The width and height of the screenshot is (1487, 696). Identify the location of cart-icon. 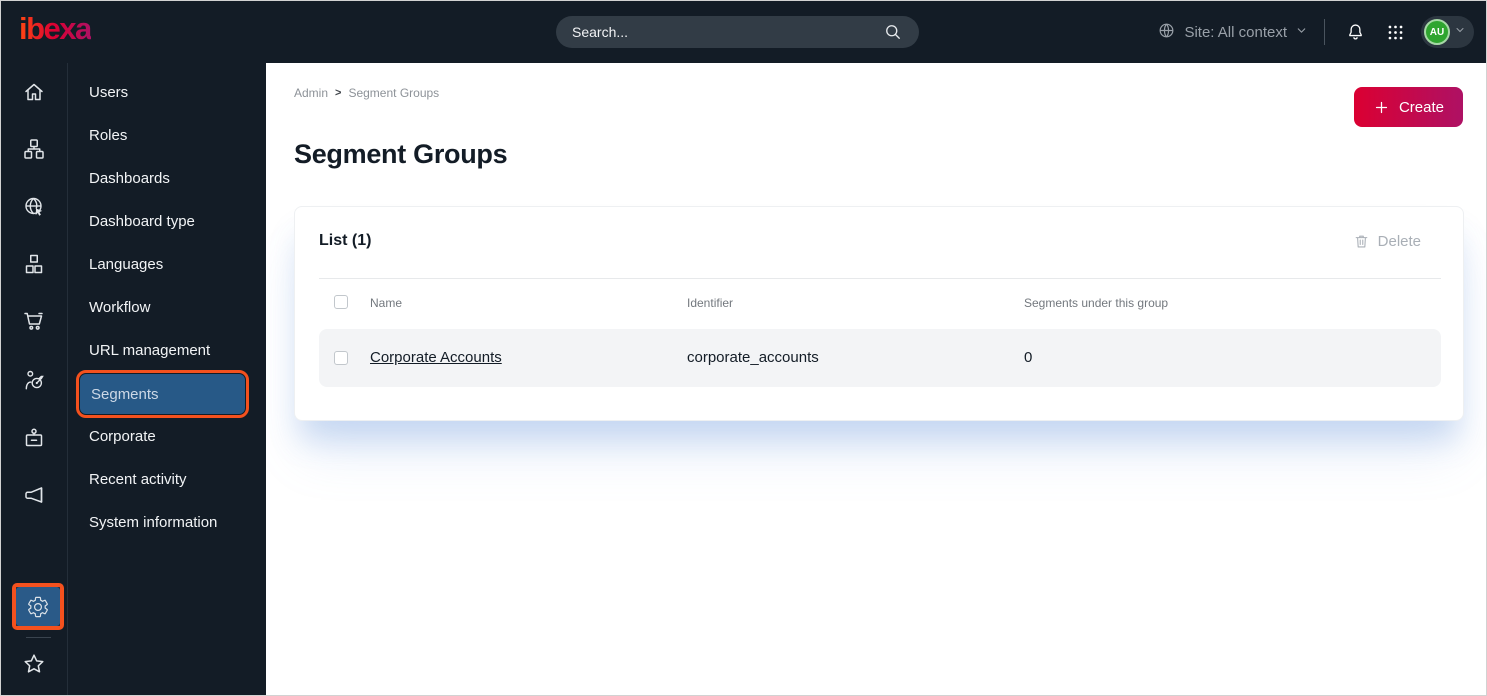
(34, 321).